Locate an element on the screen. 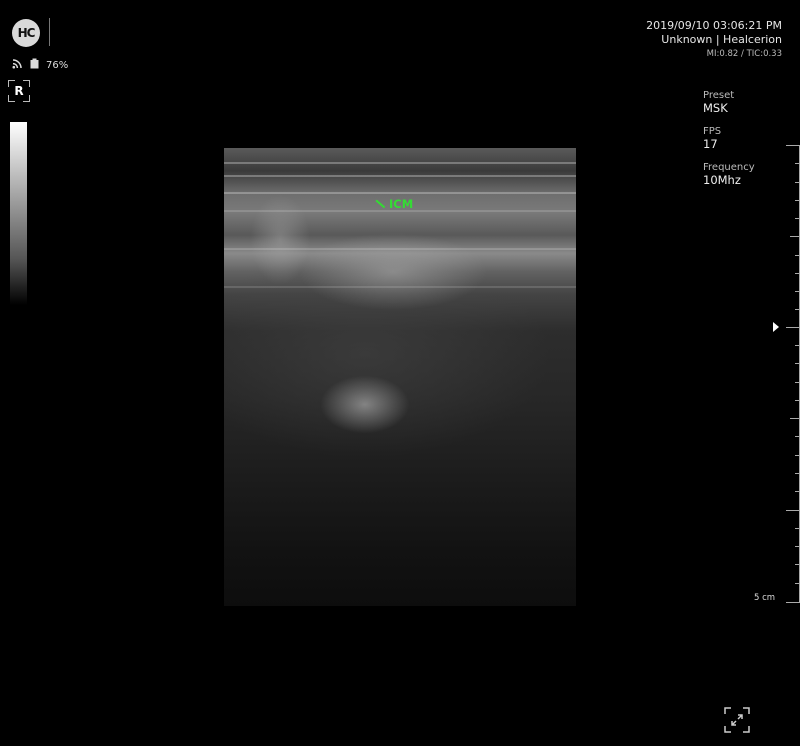  orientation-letter: R is located at coordinates (19, 91).